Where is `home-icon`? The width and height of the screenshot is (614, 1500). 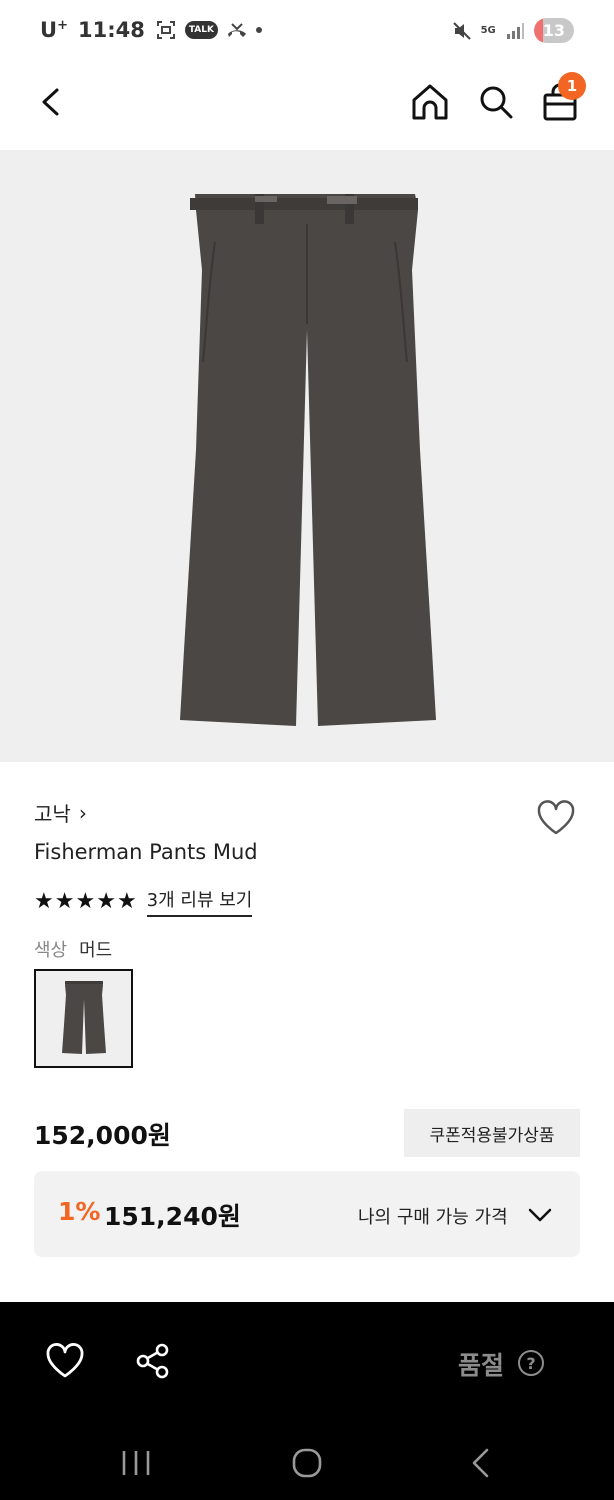
home-icon is located at coordinates (430, 102).